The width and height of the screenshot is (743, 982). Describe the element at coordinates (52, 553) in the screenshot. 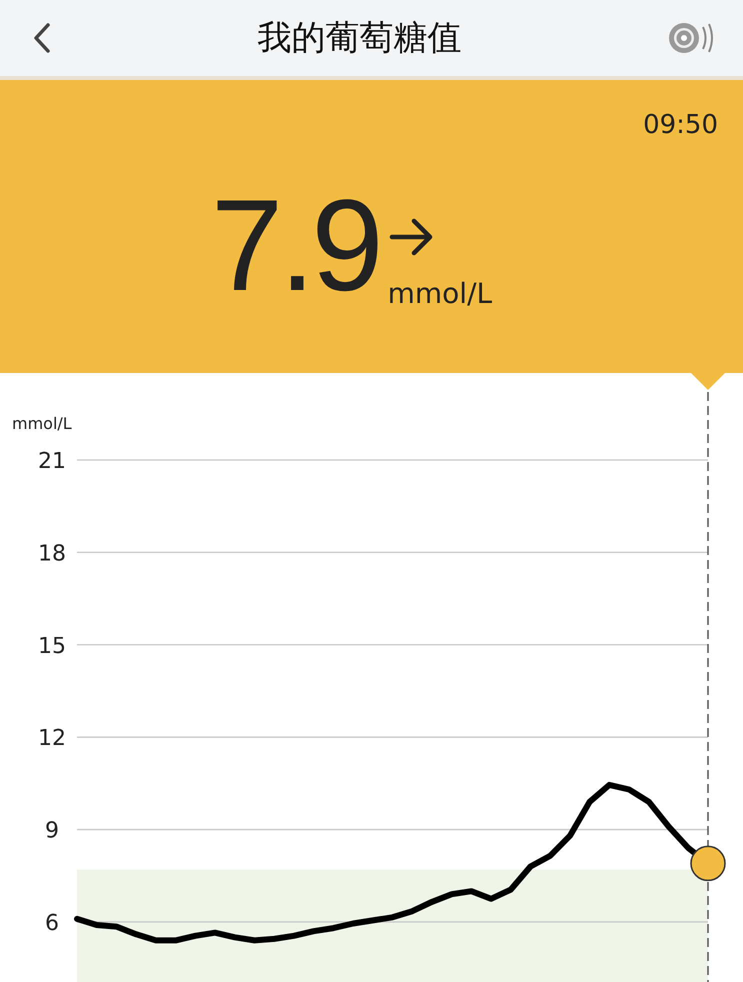

I see `y-tick-label: 18` at that location.